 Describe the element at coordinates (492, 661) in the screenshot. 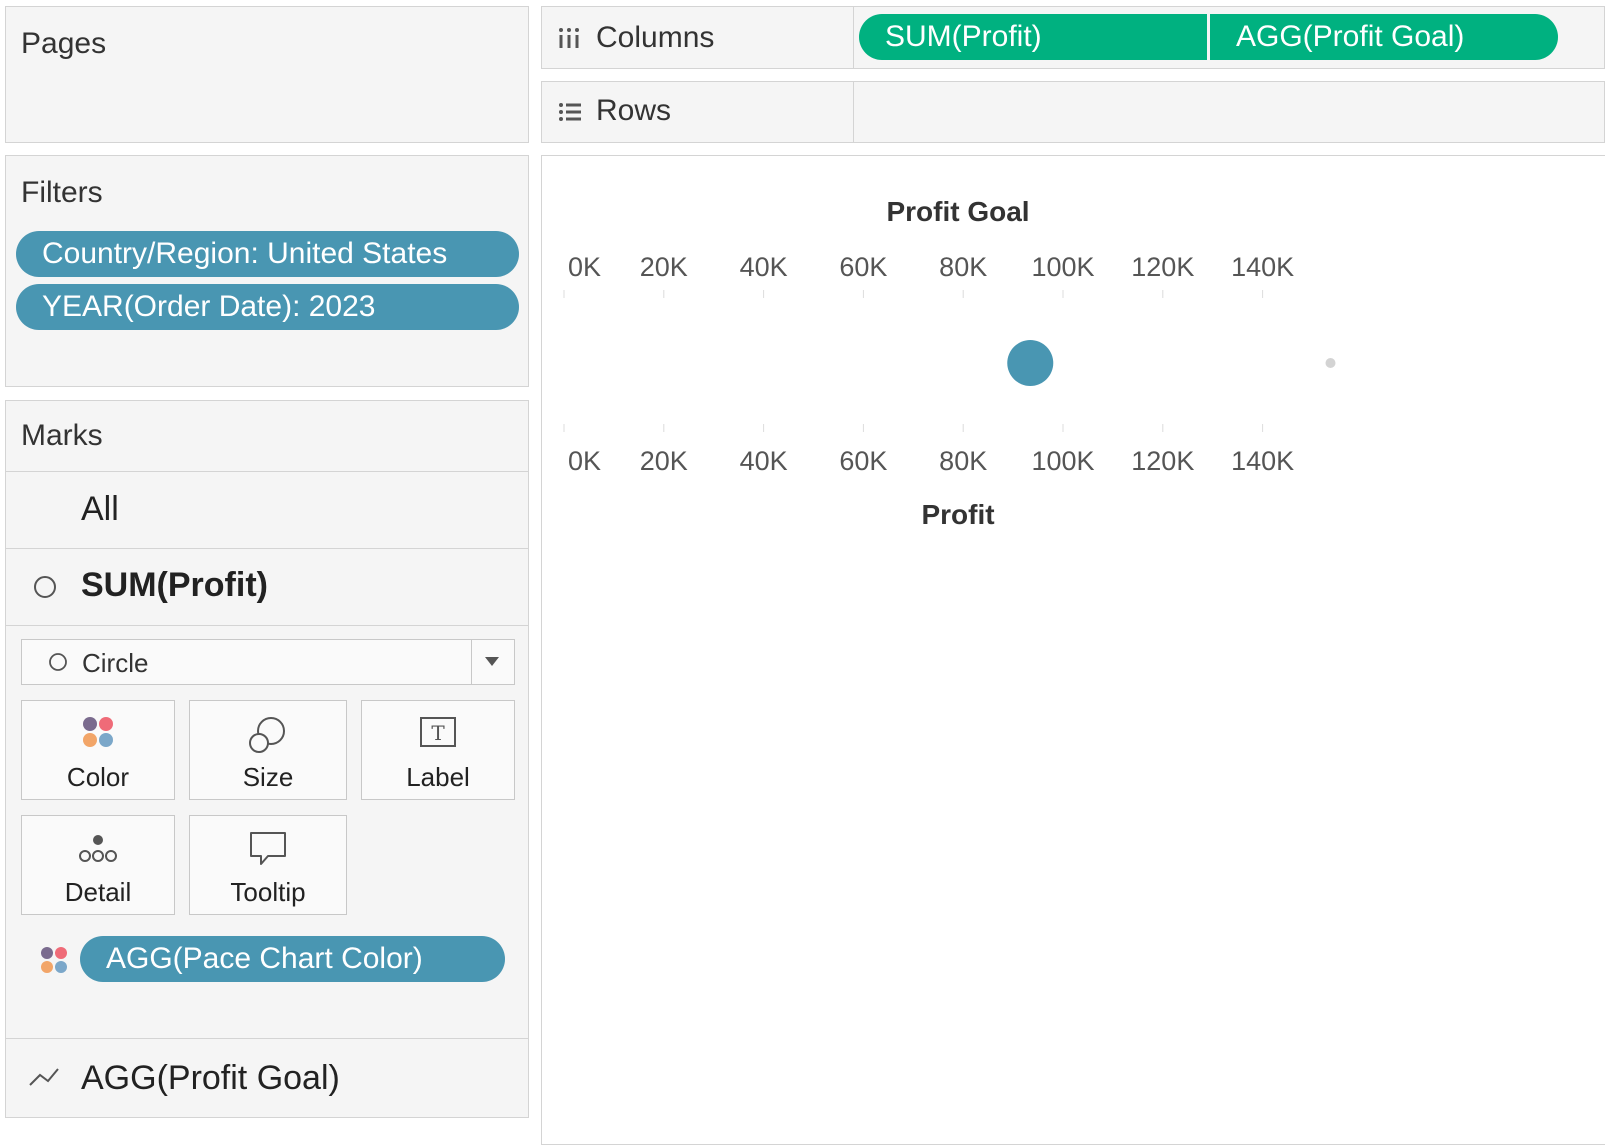

I see `chevron-down-icon` at that location.